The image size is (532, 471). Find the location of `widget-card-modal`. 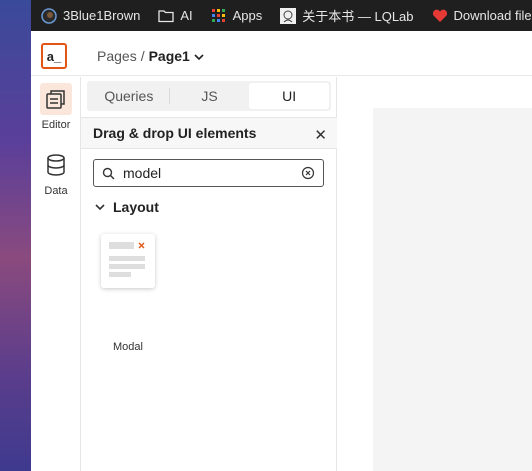

widget-card-modal is located at coordinates (128, 261).